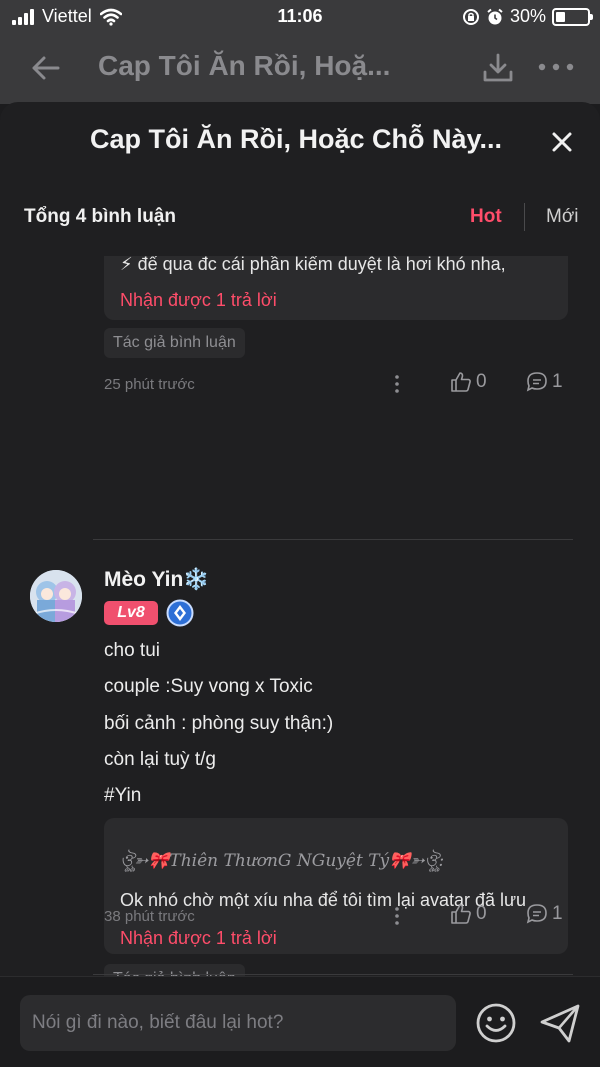  I want to click on comment-line: cho tui, so click(132, 650).